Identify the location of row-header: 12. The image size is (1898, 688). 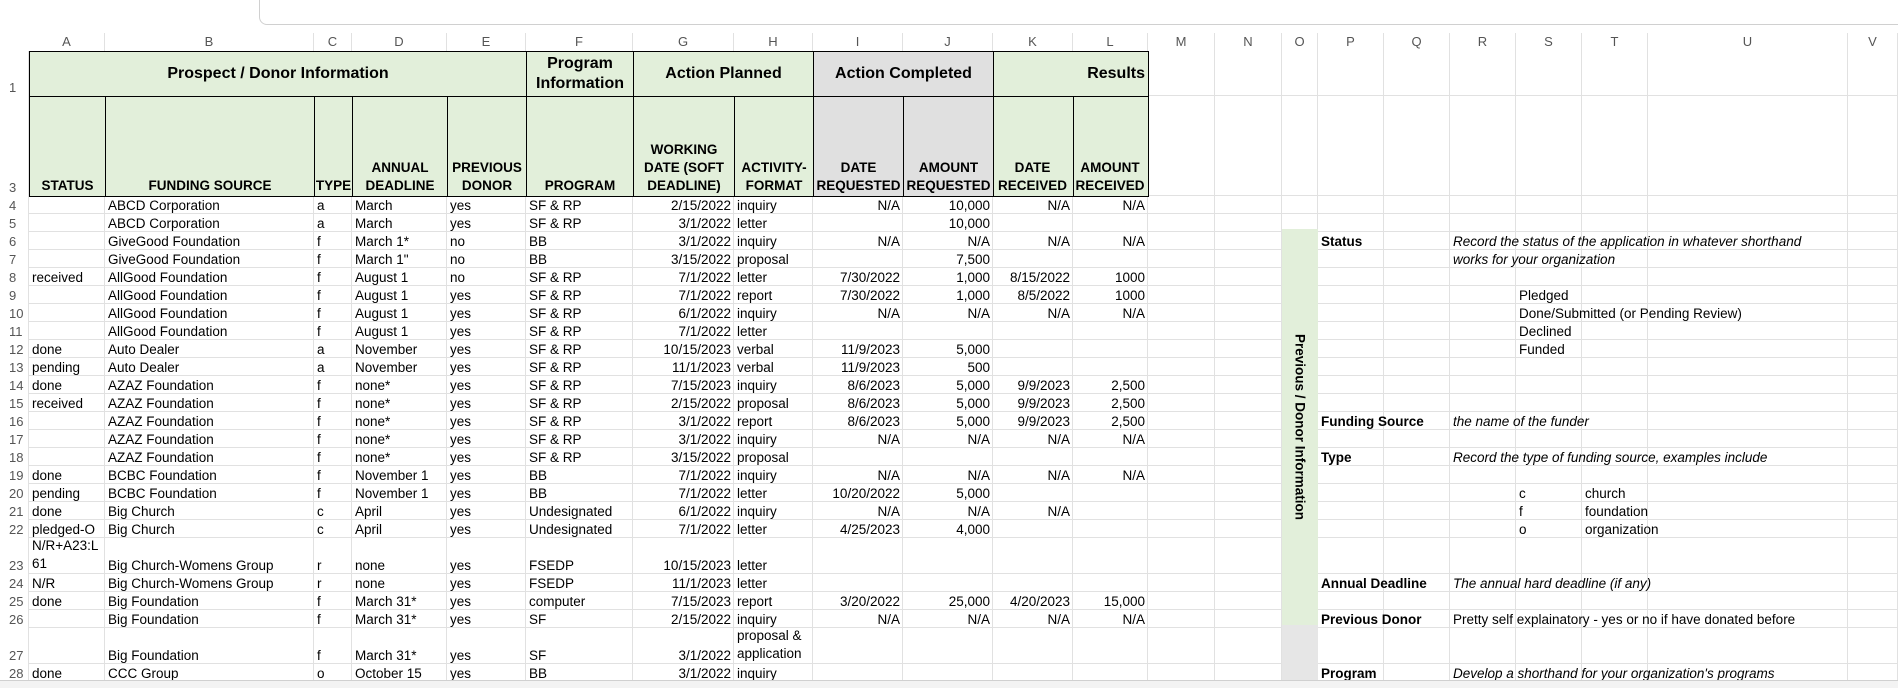
(14, 349).